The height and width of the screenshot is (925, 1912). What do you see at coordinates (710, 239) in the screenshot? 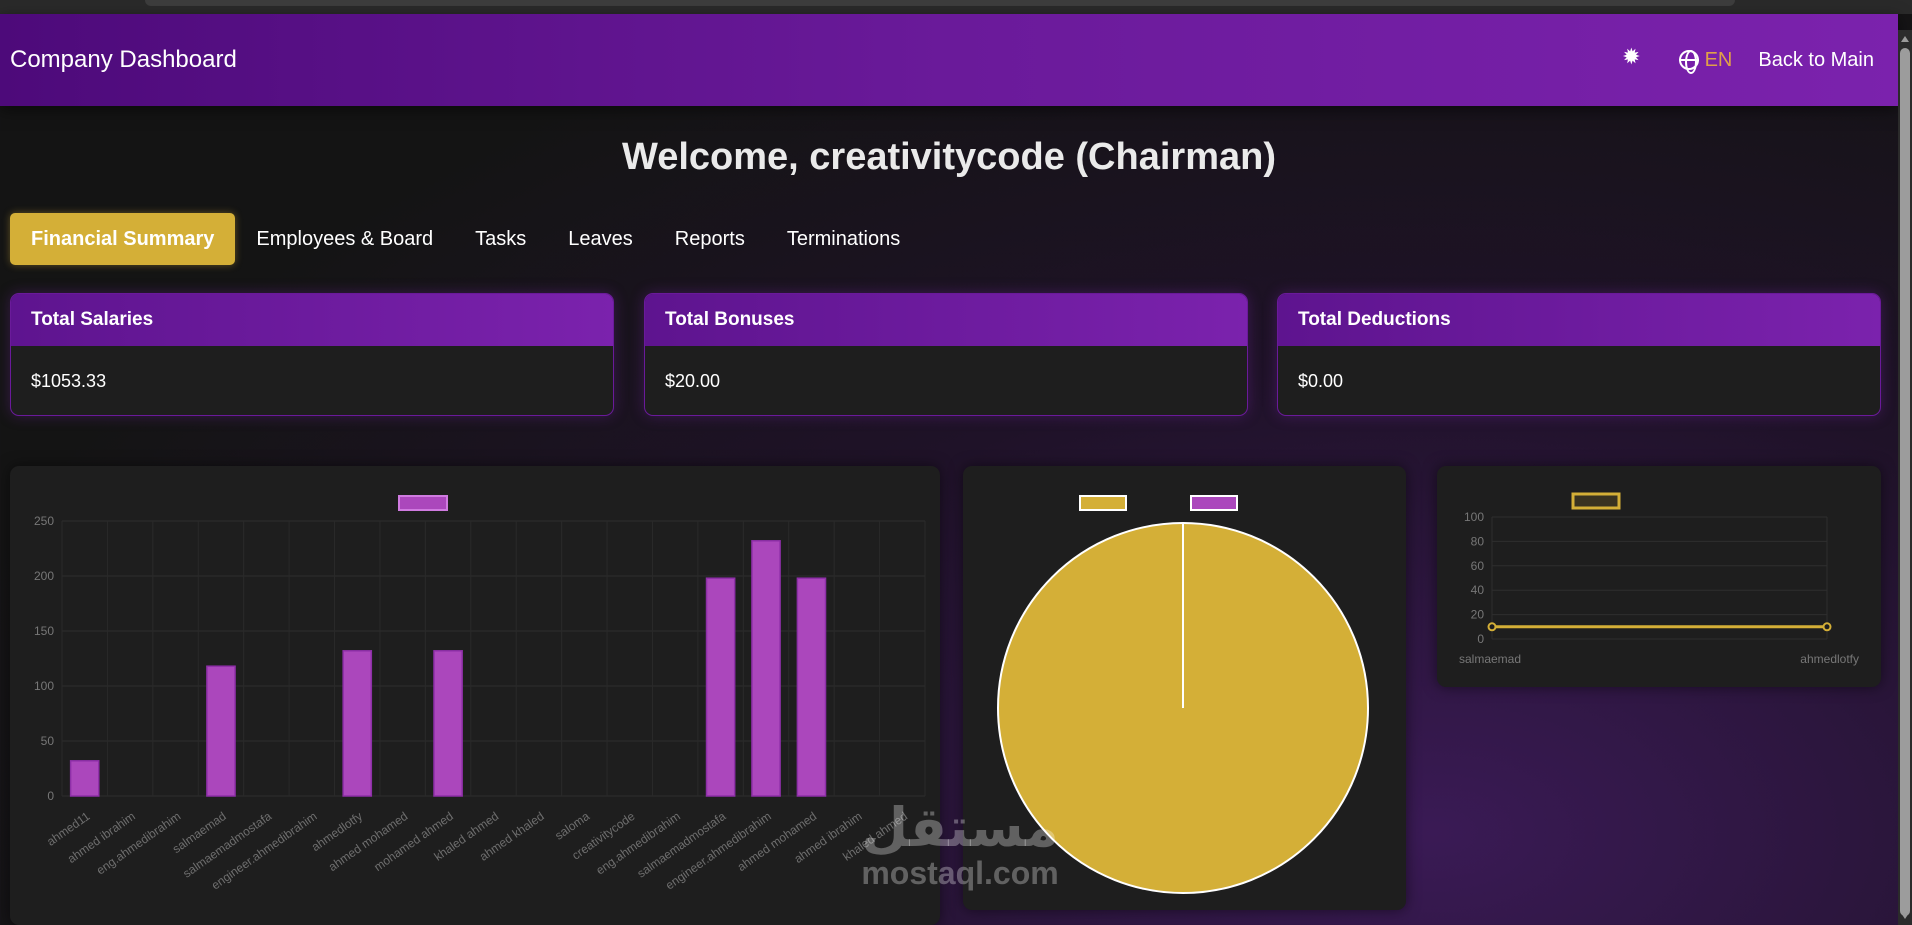
I see `tab-reports: Reports` at bounding box center [710, 239].